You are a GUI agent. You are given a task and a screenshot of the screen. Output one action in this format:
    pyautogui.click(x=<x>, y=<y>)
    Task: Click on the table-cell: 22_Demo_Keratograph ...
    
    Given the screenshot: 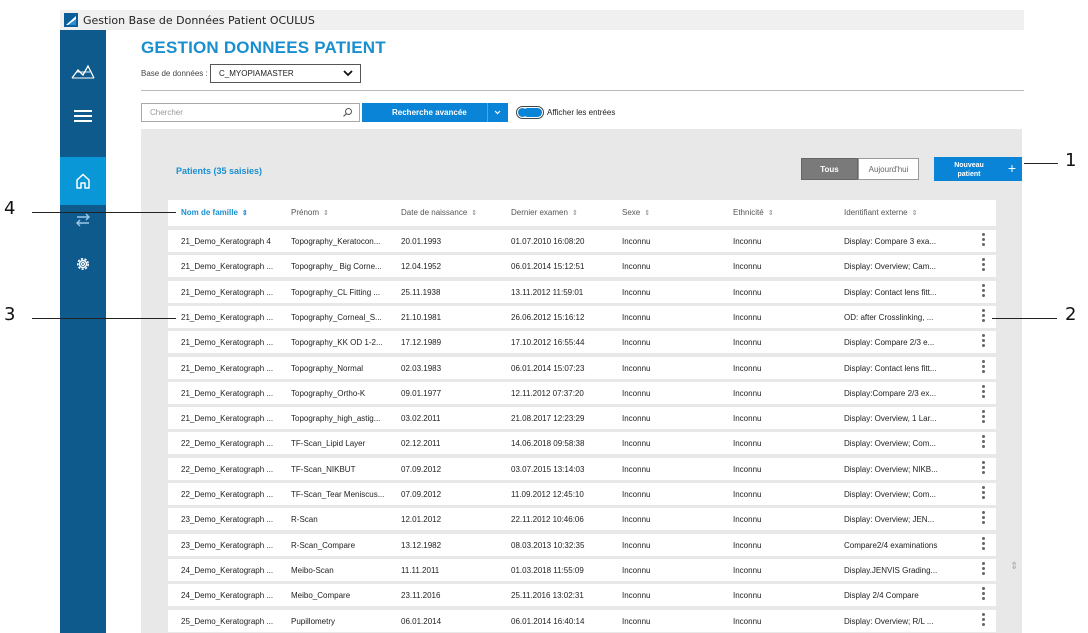 What is the action you would take?
    pyautogui.click(x=227, y=444)
    